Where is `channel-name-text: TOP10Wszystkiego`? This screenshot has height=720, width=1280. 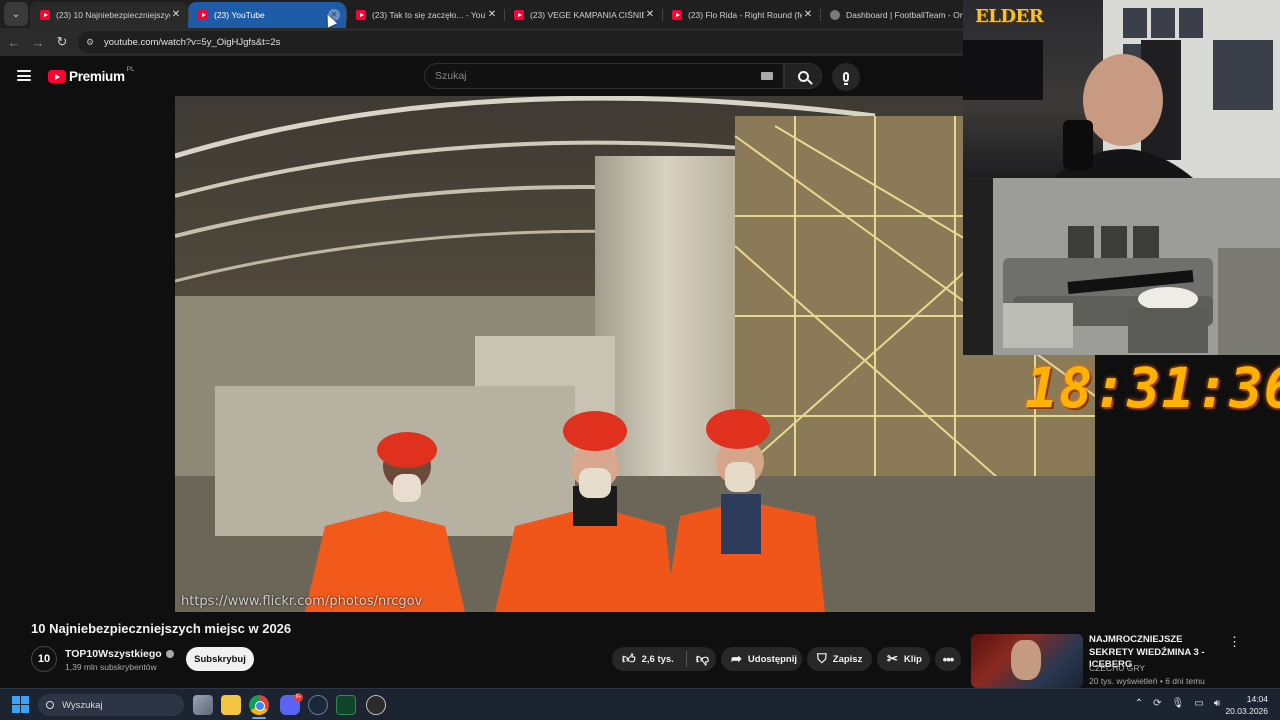 channel-name-text: TOP10Wszystkiego is located at coordinates (113, 654).